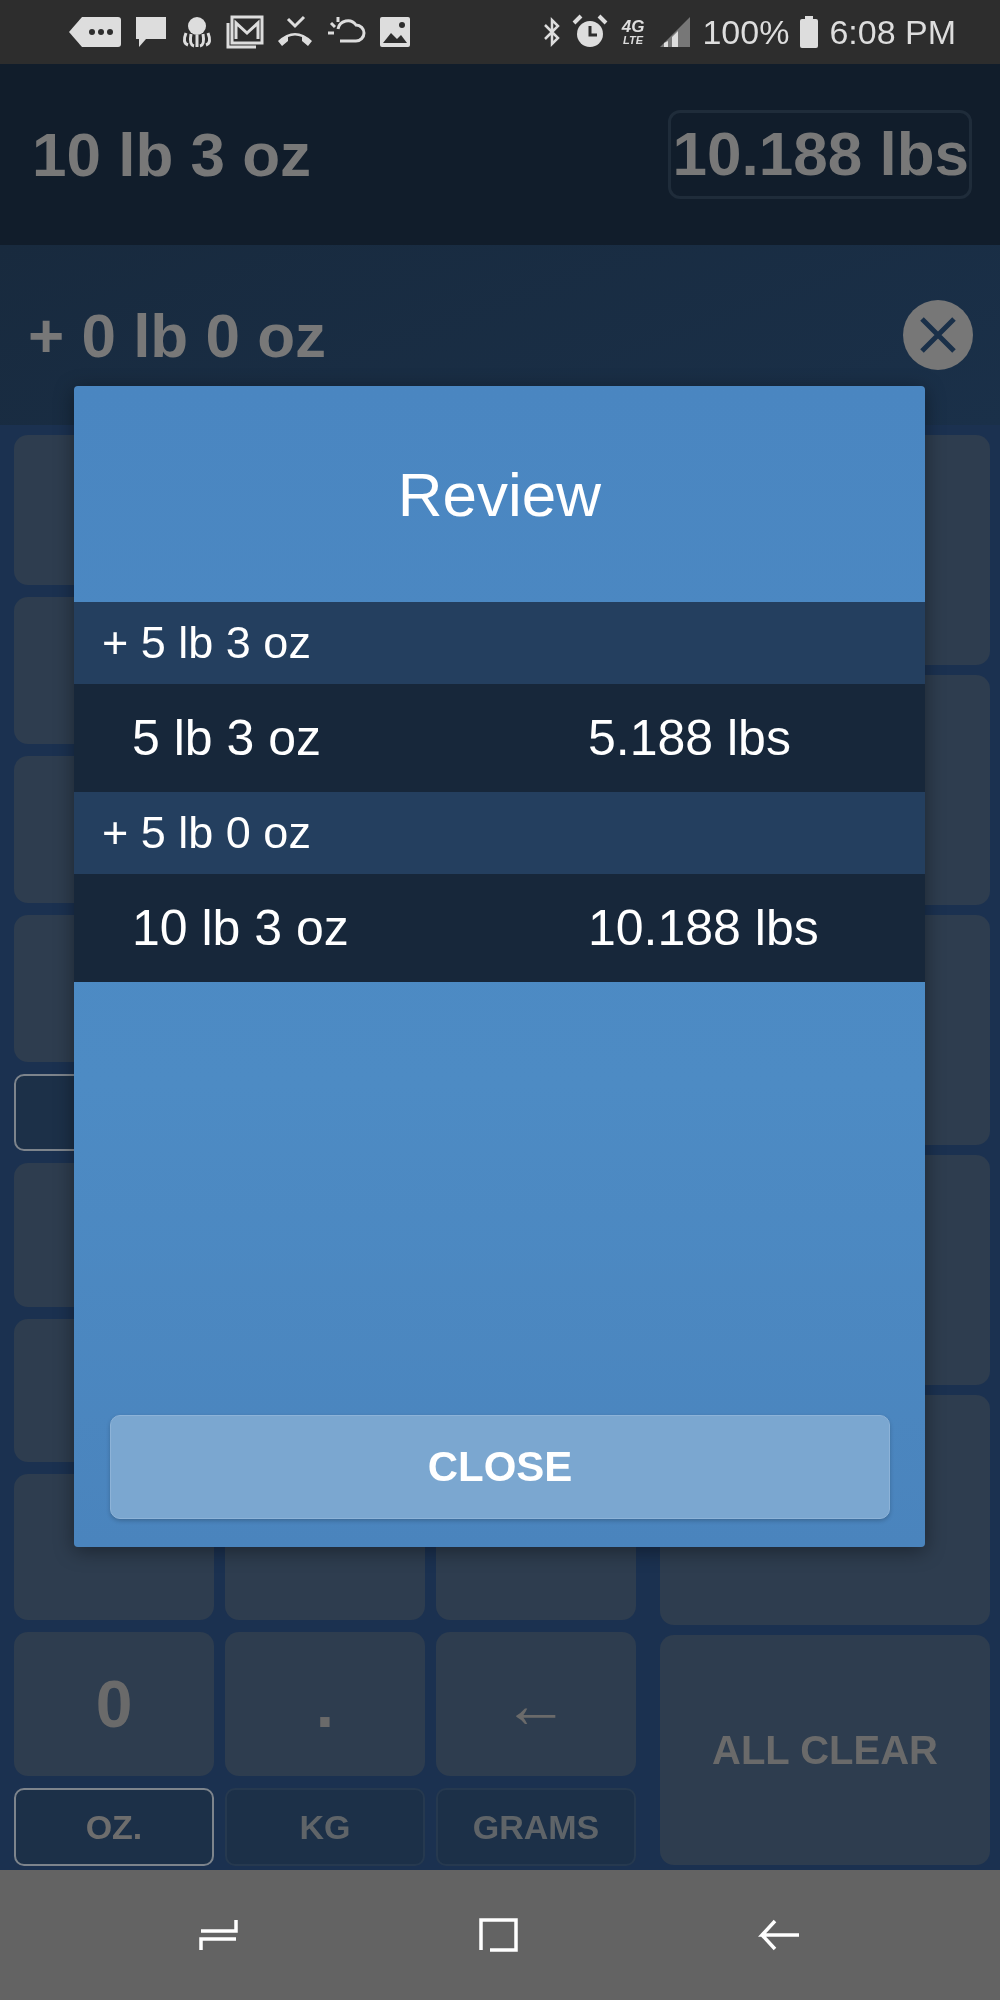 This screenshot has height=2000, width=1000. Describe the element at coordinates (114, 1704) in the screenshot. I see `keypad-key: 0` at that location.